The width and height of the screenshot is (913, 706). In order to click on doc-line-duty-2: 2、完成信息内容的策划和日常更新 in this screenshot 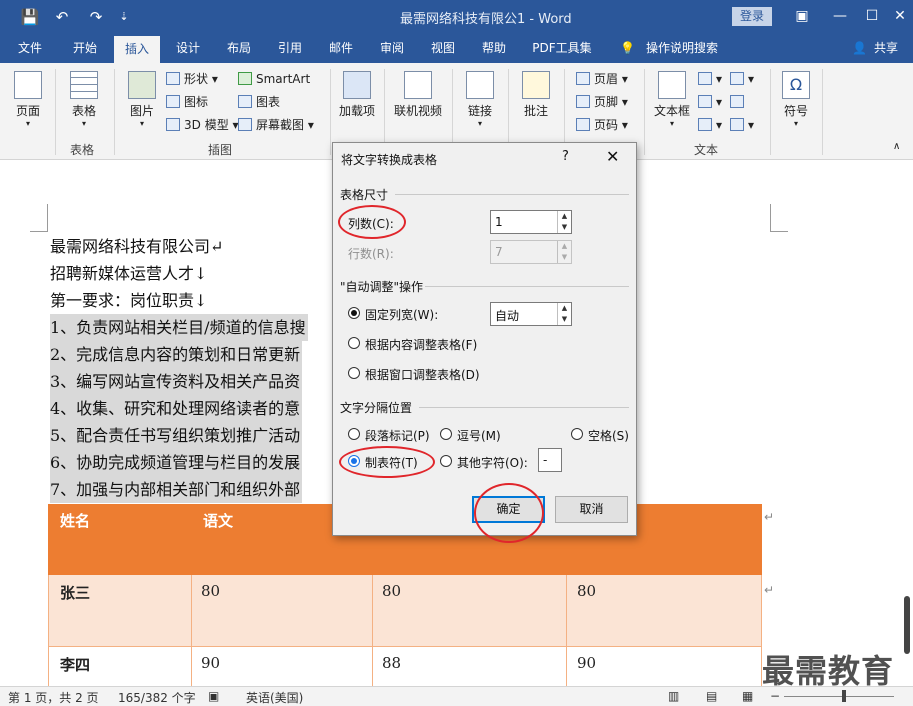, I will do `click(176, 354)`.